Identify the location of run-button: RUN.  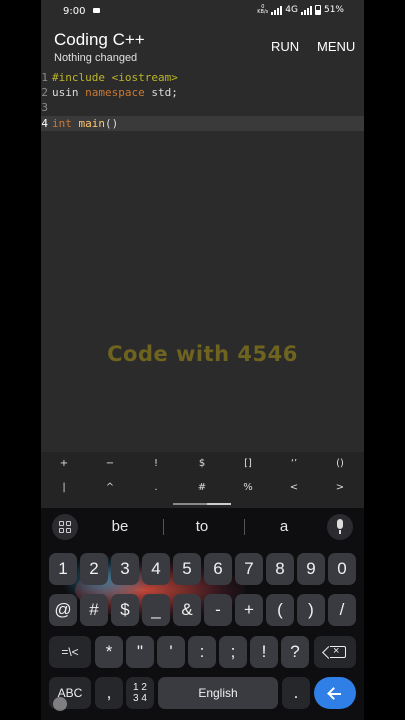
(285, 46).